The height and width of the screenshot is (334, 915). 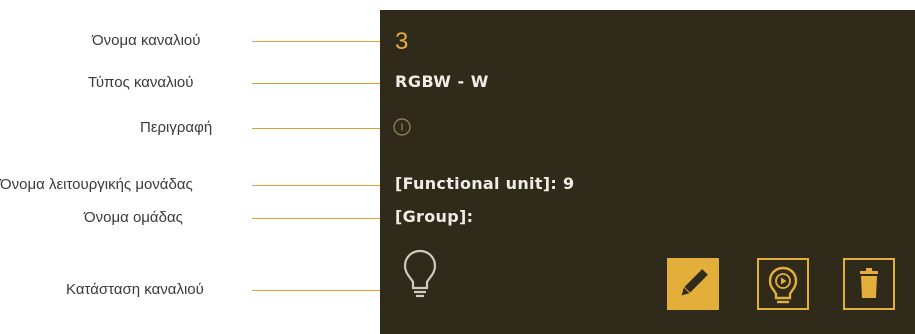 What do you see at coordinates (320, 185) in the screenshot?
I see `callout-line-functional-unit-name` at bounding box center [320, 185].